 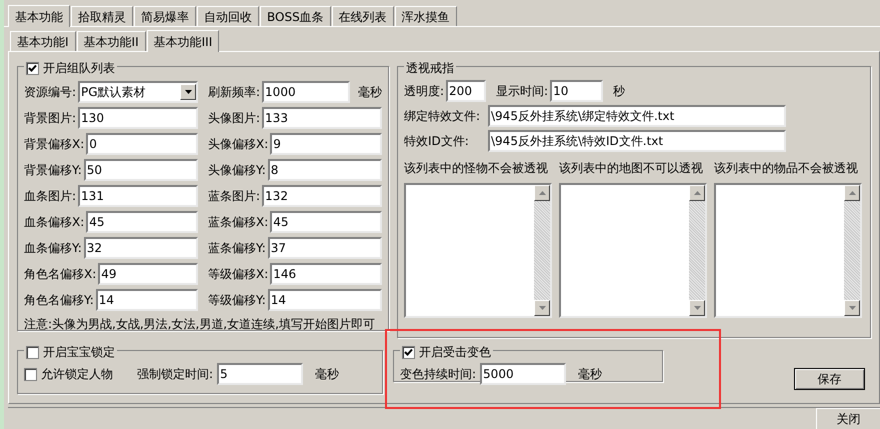 I want to click on group-title: 透视戒指, so click(x=430, y=68).